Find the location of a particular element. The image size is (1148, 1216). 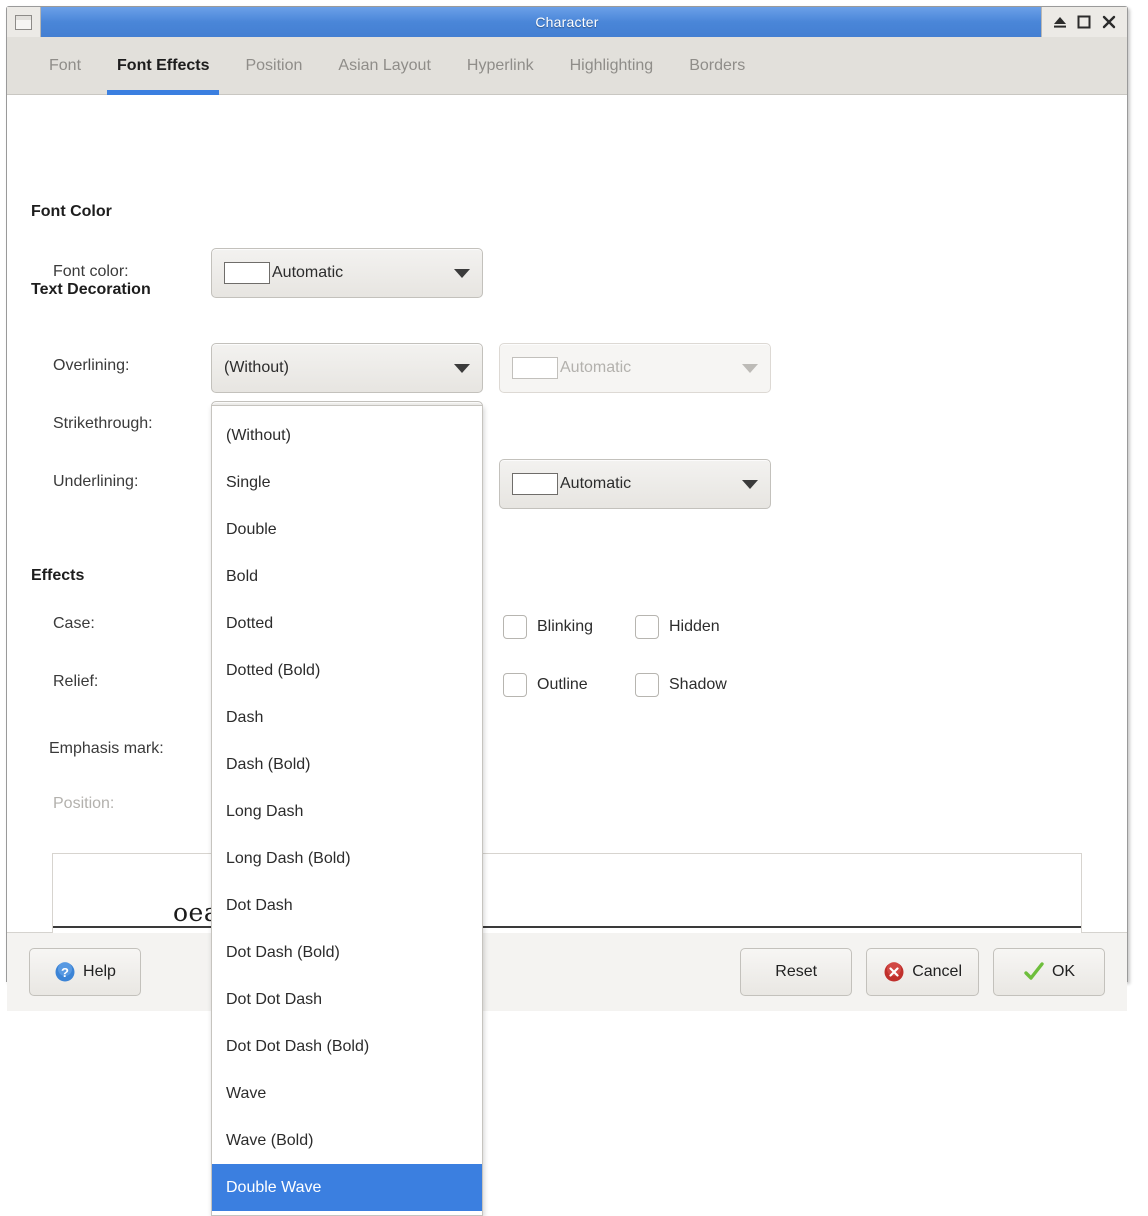

dropdown-item: (Without) is located at coordinates (347, 435).